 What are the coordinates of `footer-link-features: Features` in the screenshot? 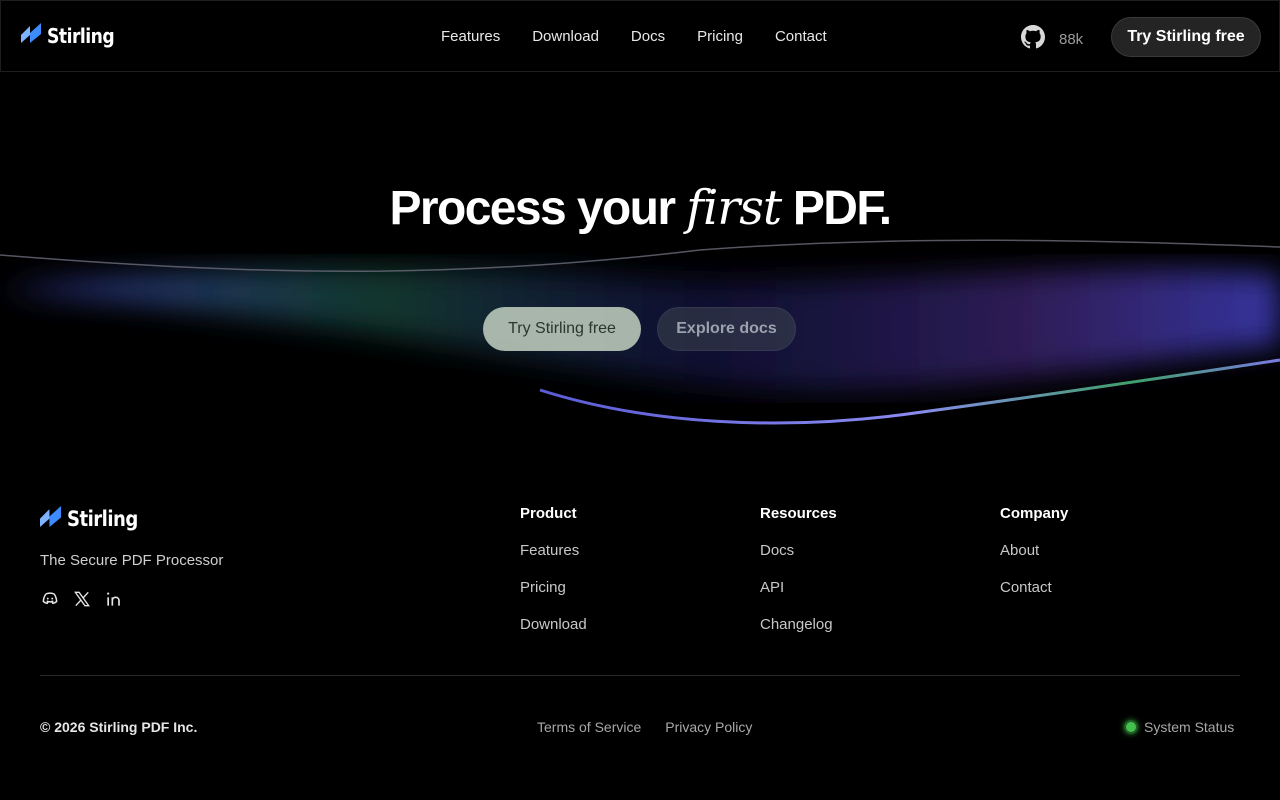 It's located at (553, 551).